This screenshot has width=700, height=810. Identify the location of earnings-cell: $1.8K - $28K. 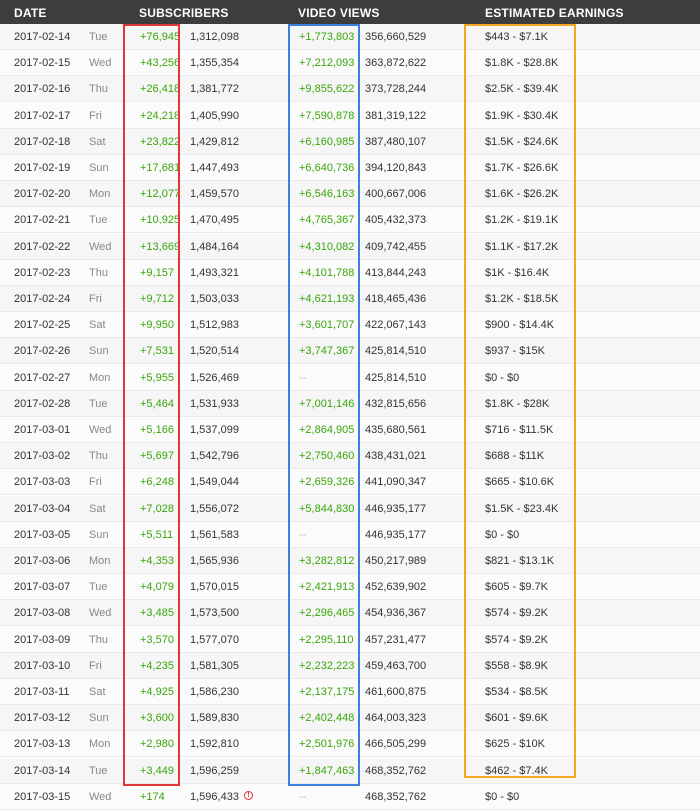
(517, 403).